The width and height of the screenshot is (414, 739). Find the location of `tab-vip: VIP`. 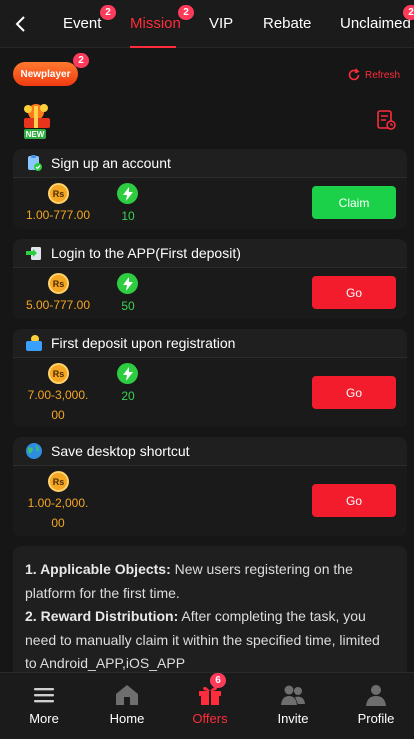

tab-vip: VIP is located at coordinates (221, 23).